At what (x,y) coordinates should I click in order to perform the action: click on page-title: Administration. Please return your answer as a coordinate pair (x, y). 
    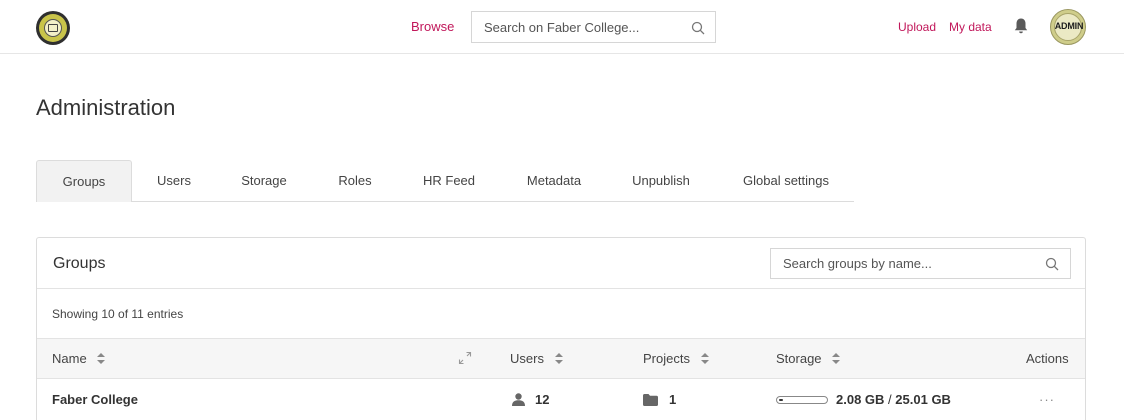
    Looking at the image, I should click on (106, 107).